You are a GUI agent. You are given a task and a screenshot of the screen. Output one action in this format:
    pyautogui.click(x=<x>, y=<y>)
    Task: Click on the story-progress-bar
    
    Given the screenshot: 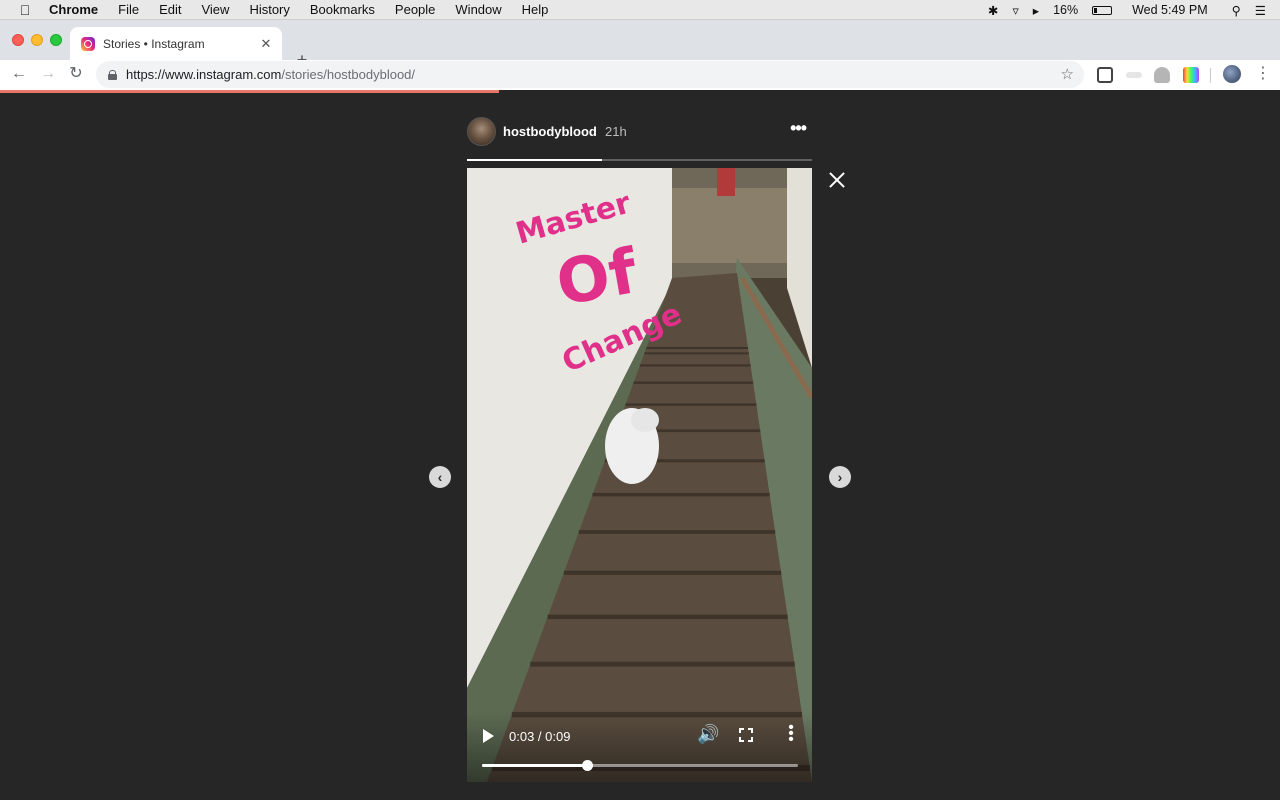 What is the action you would take?
    pyautogui.click(x=639, y=160)
    